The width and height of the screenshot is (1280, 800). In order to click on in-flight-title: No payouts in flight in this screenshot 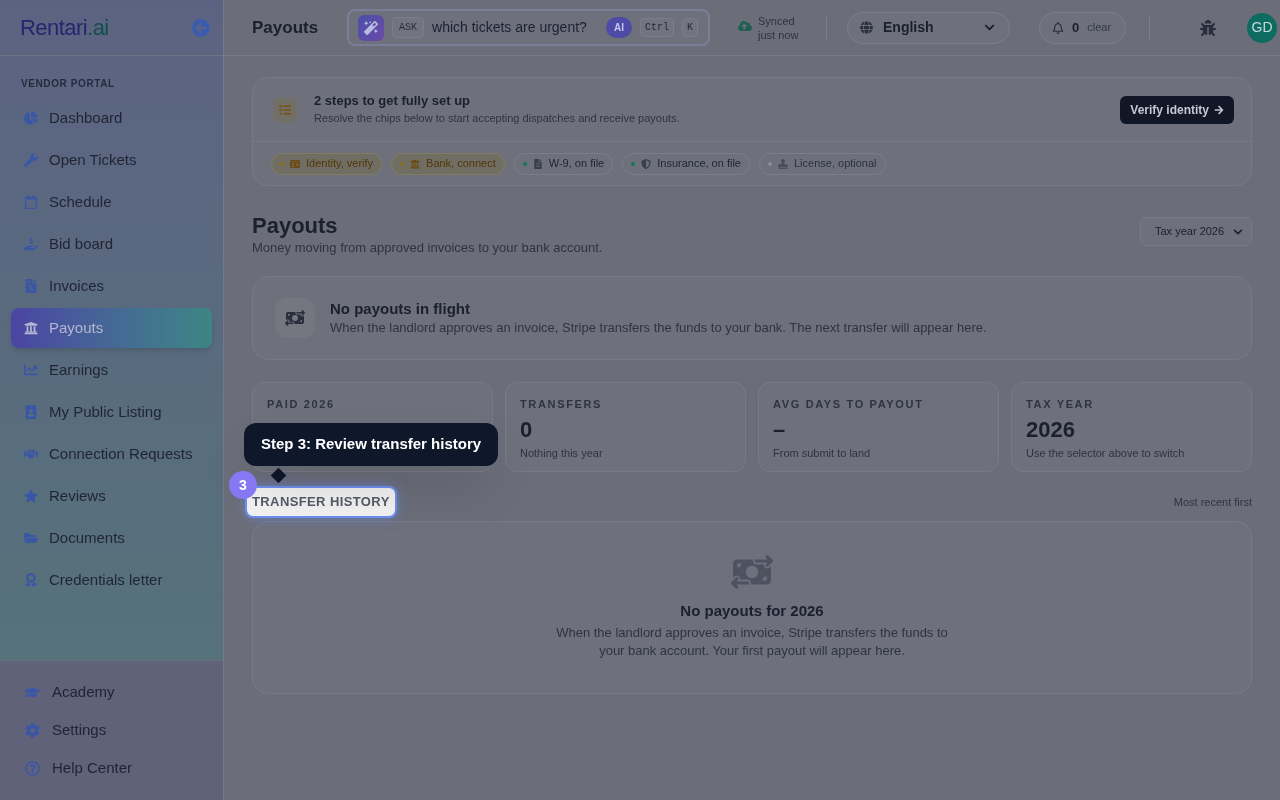, I will do `click(400, 309)`.